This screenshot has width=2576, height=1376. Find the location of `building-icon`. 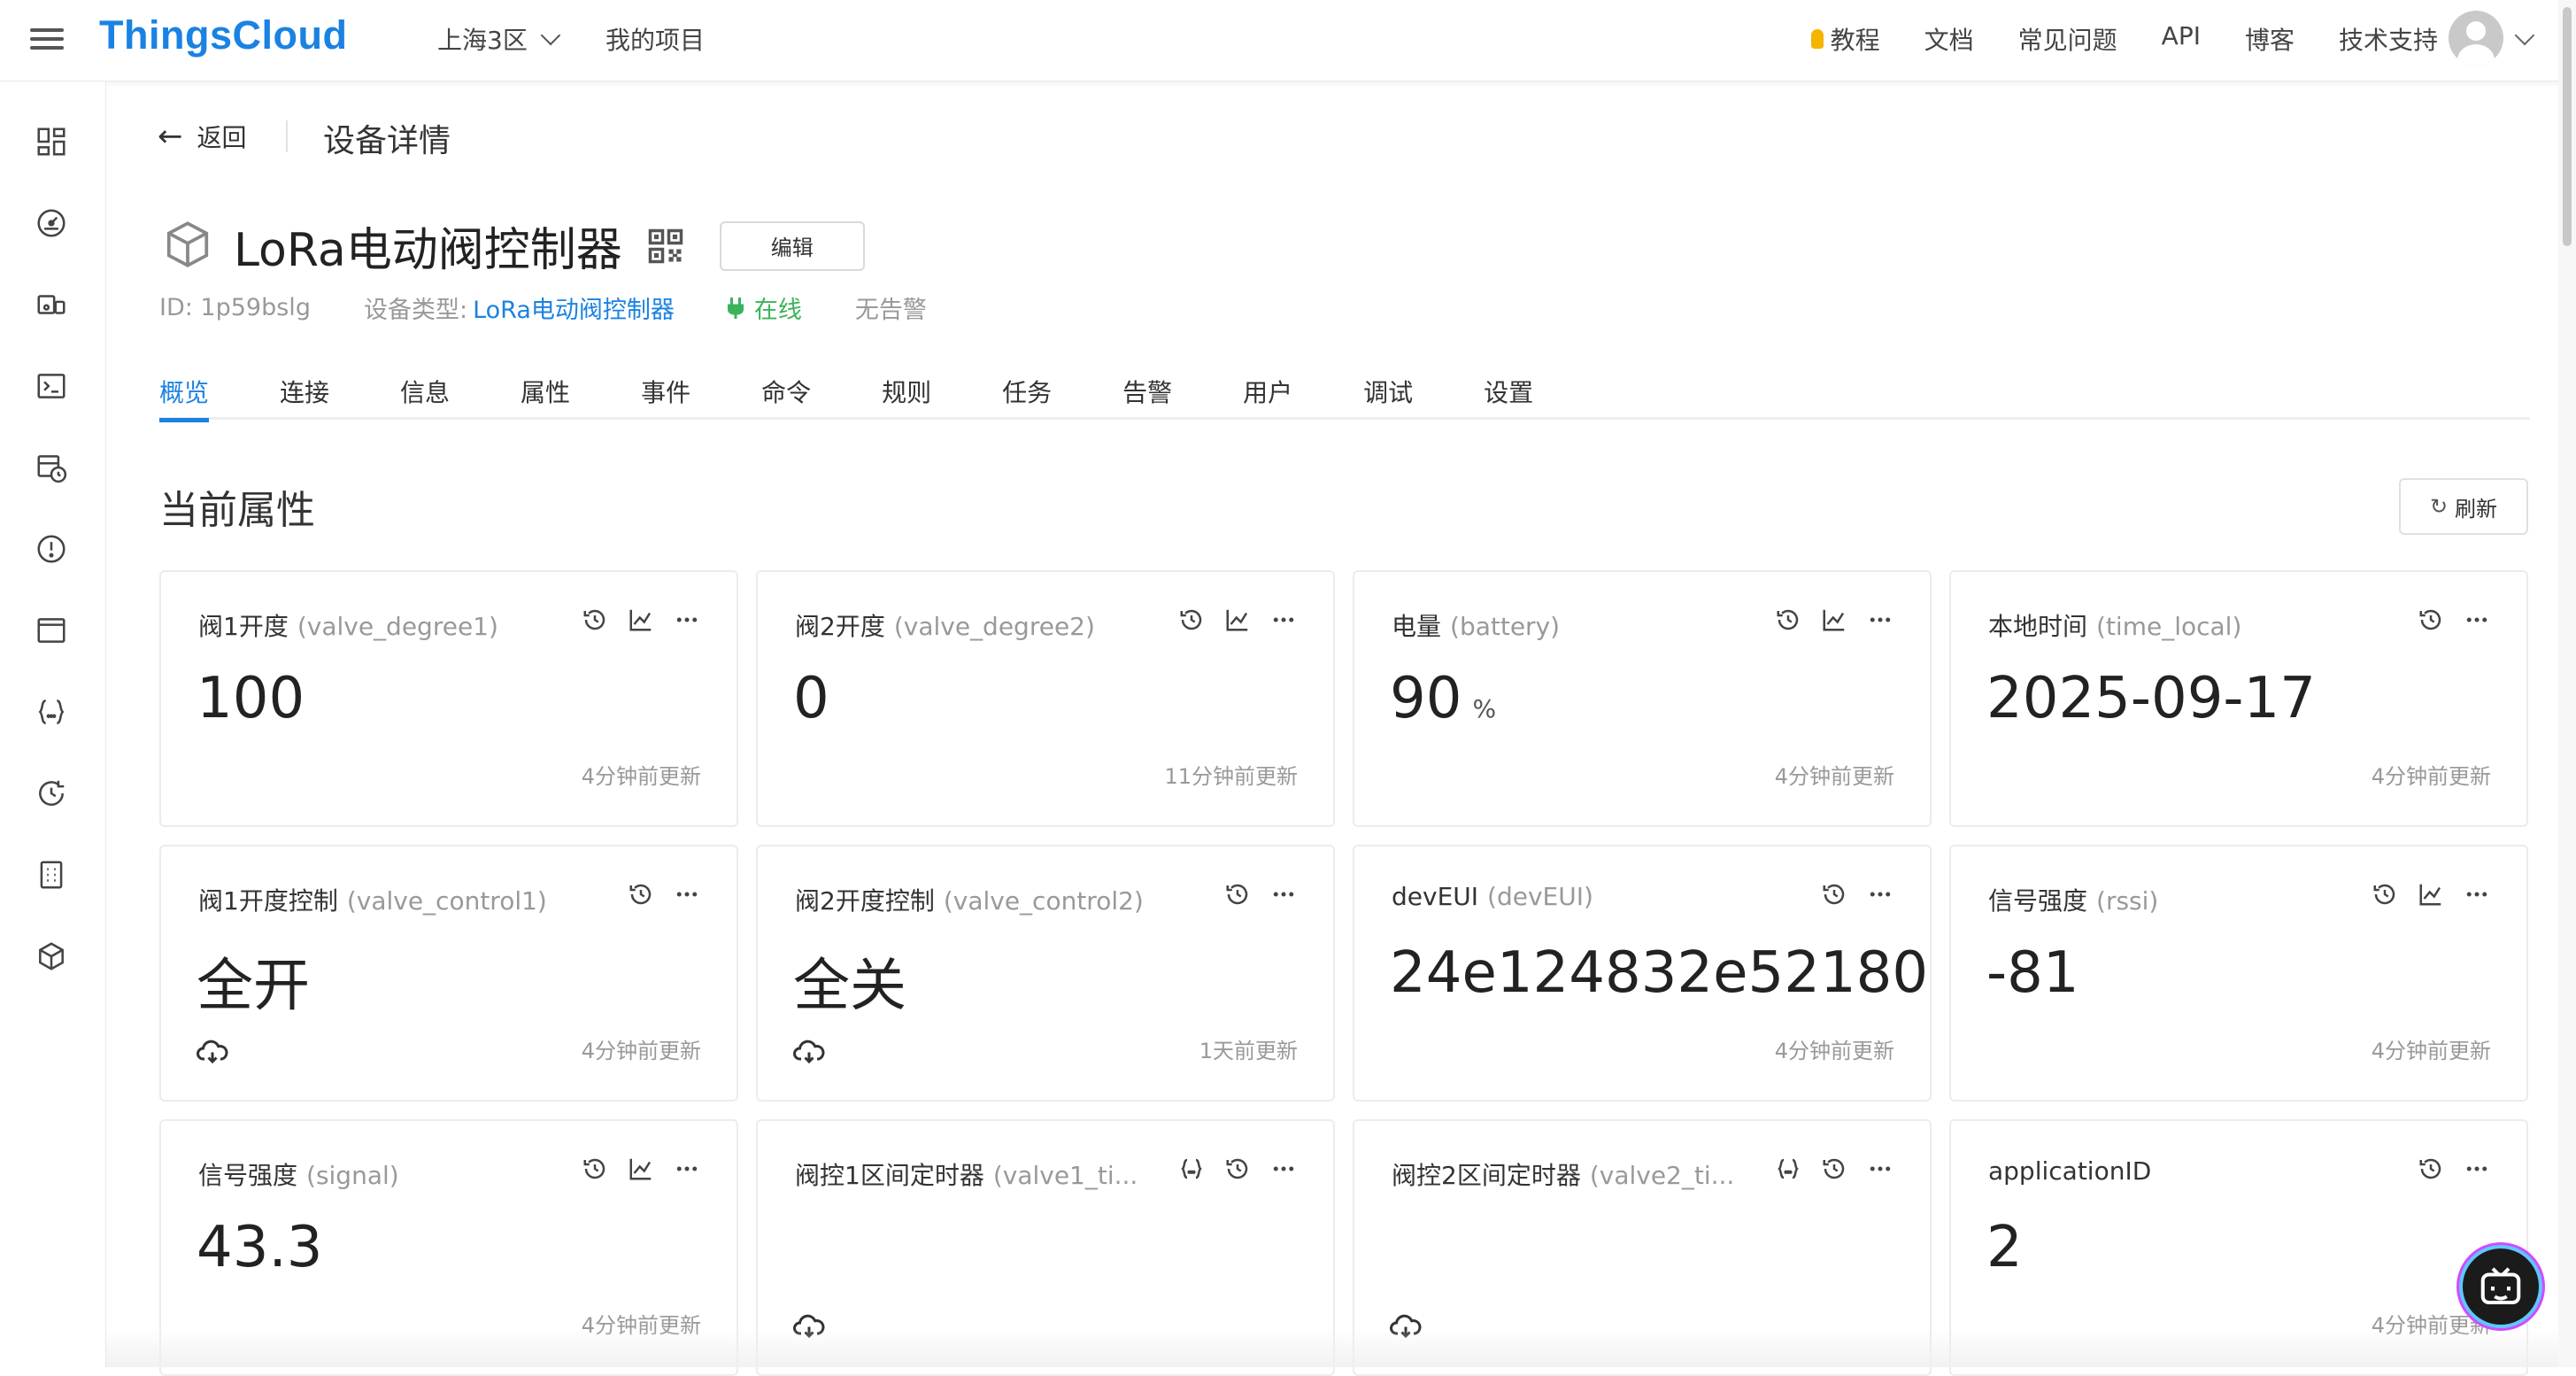

building-icon is located at coordinates (51, 875).